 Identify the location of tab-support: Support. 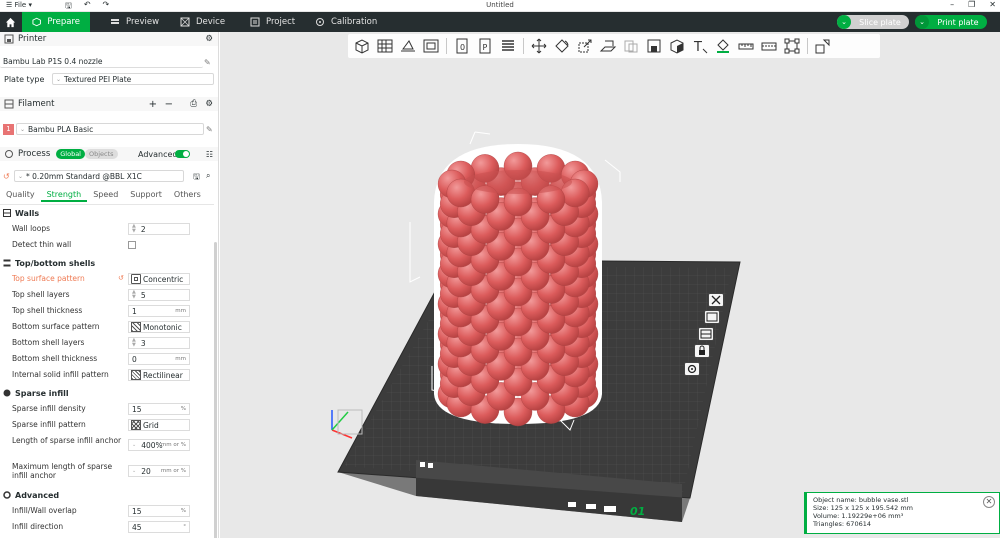
(146, 195).